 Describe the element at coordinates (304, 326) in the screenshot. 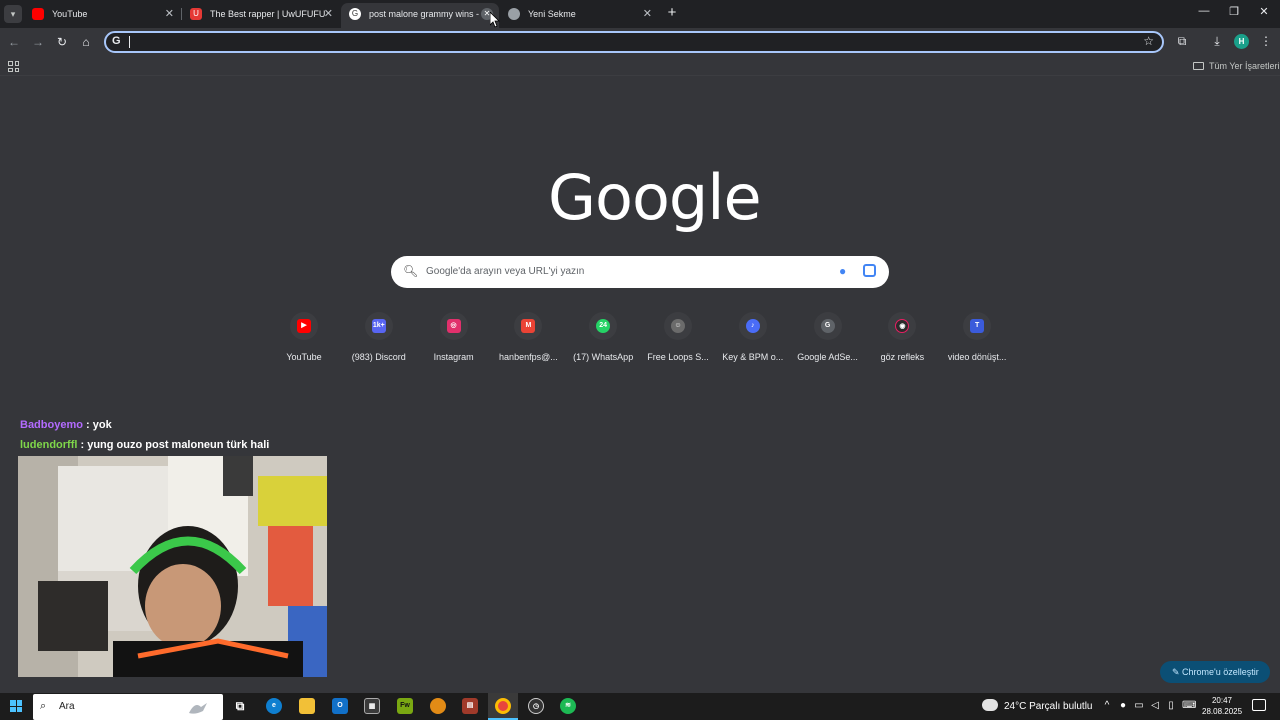

I see `shortcut-tile: ▶` at that location.